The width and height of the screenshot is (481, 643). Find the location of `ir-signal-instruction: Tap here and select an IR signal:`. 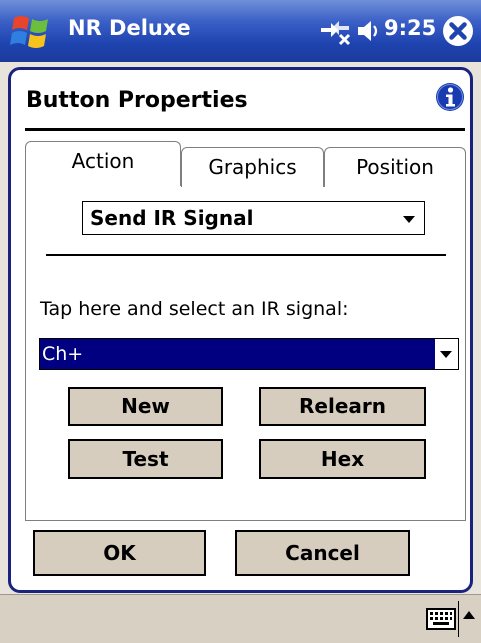

ir-signal-instruction: Tap here and select an IR signal: is located at coordinates (194, 309).